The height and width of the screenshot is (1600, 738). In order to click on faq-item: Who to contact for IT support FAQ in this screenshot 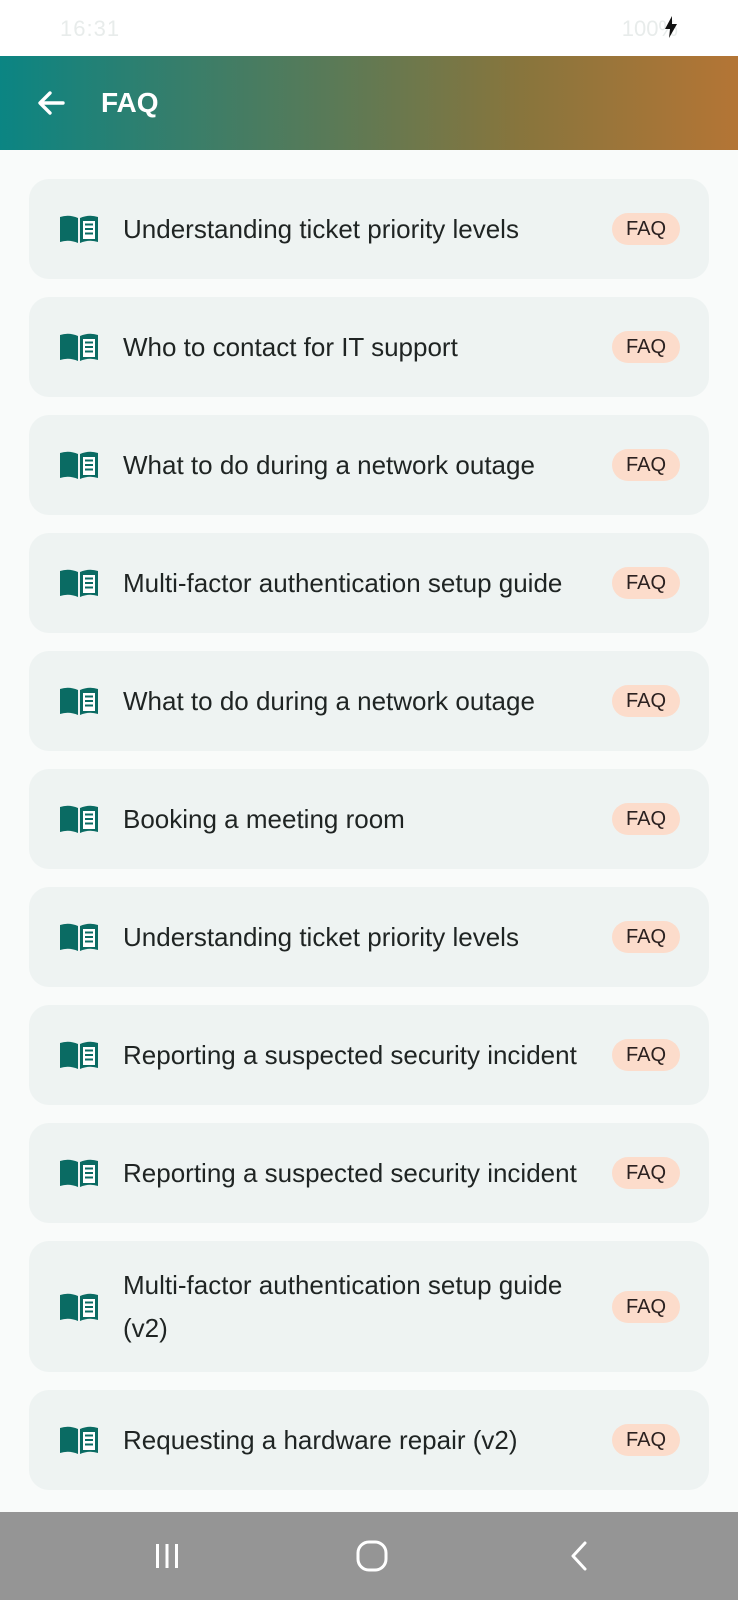, I will do `click(369, 347)`.